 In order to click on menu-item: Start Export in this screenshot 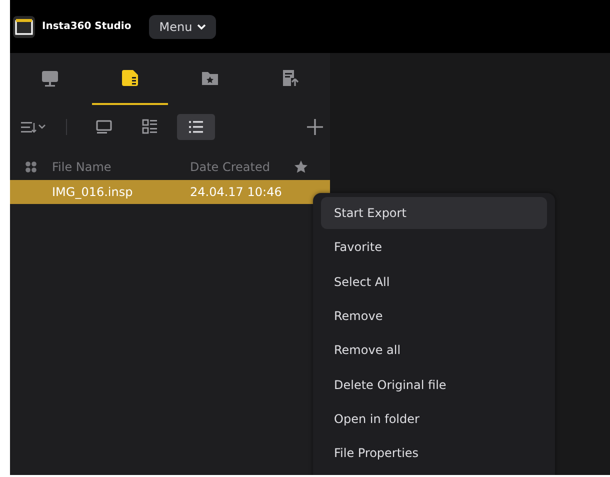, I will do `click(434, 213)`.